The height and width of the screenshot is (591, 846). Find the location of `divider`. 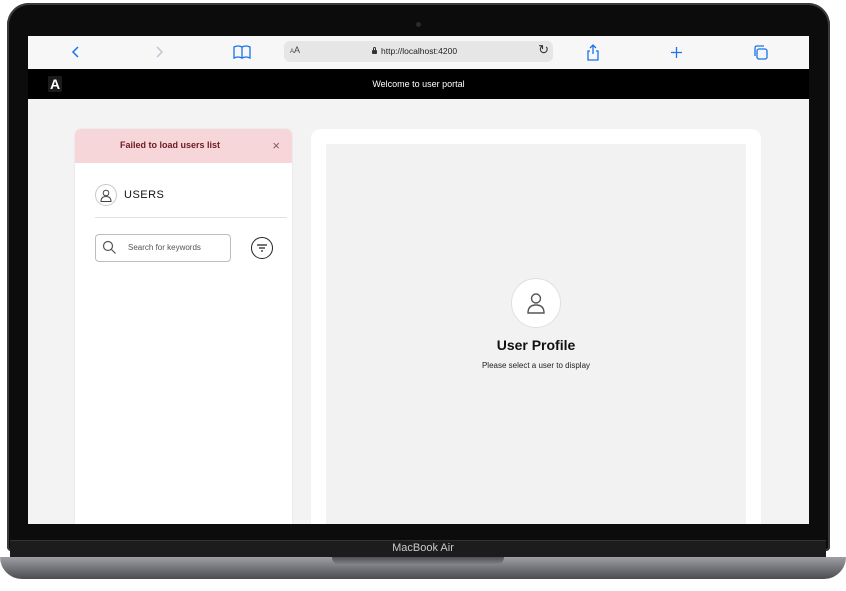

divider is located at coordinates (191, 217).